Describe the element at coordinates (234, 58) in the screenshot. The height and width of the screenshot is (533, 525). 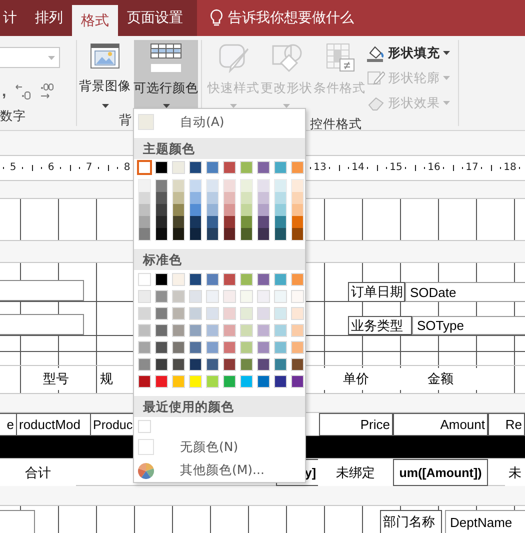
I see `brush-icon` at that location.